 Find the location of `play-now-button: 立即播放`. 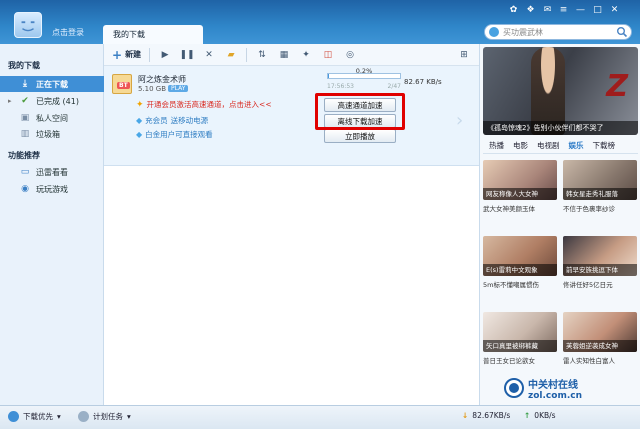

play-now-button: 立即播放 is located at coordinates (360, 136).